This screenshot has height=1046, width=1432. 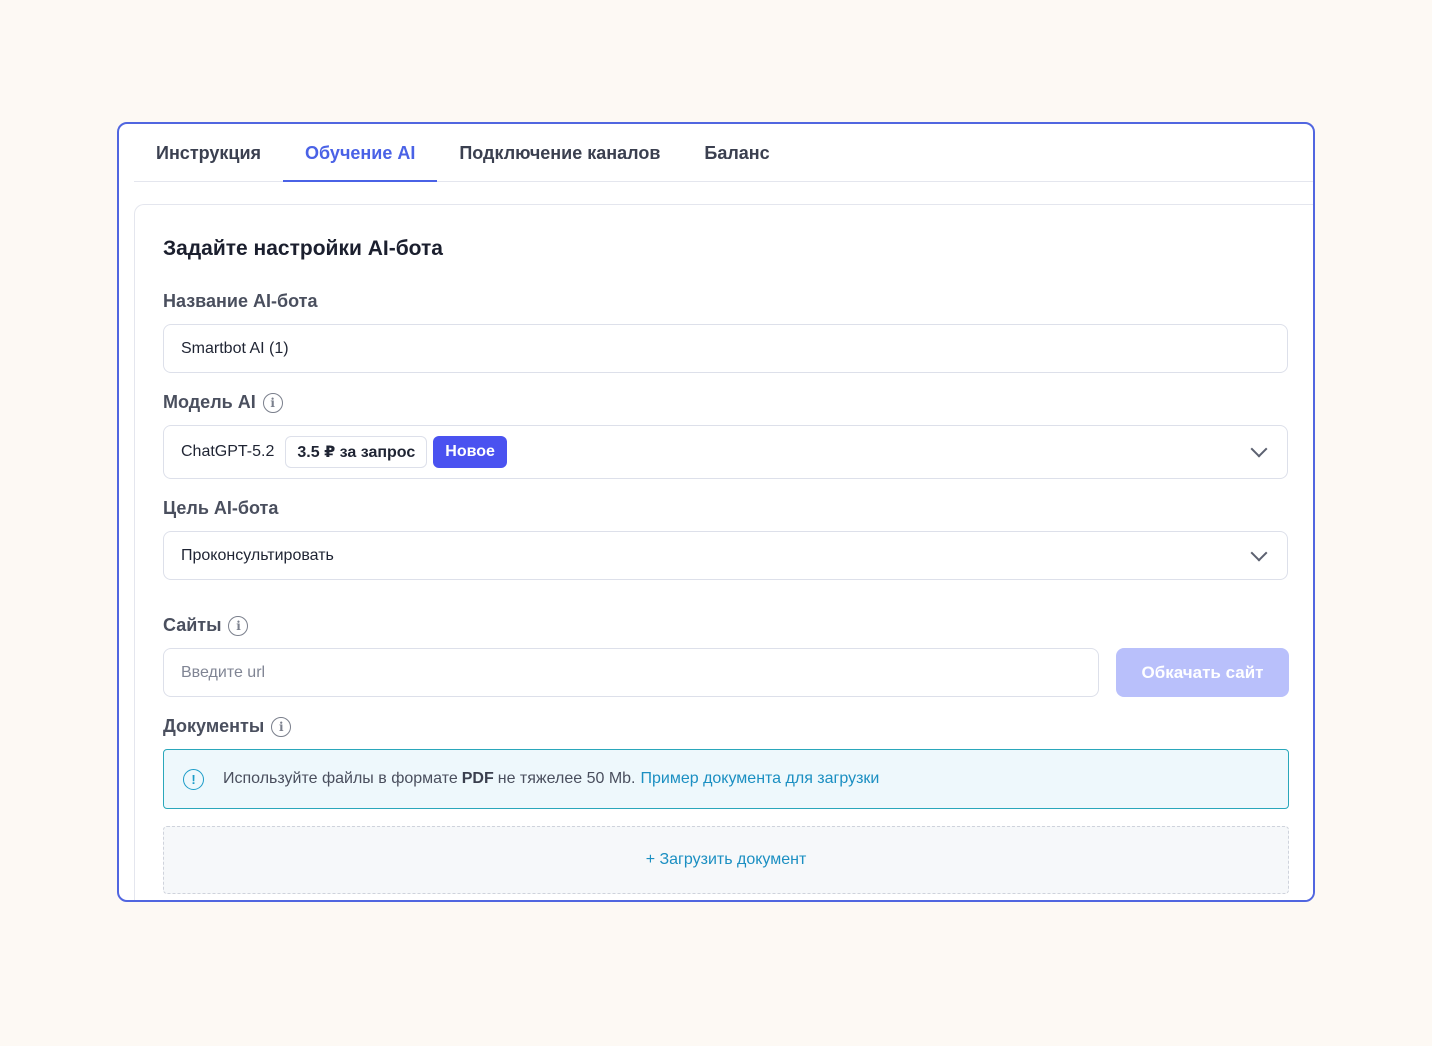 I want to click on notice-prefix: Используйте файлы в формате, so click(x=340, y=778).